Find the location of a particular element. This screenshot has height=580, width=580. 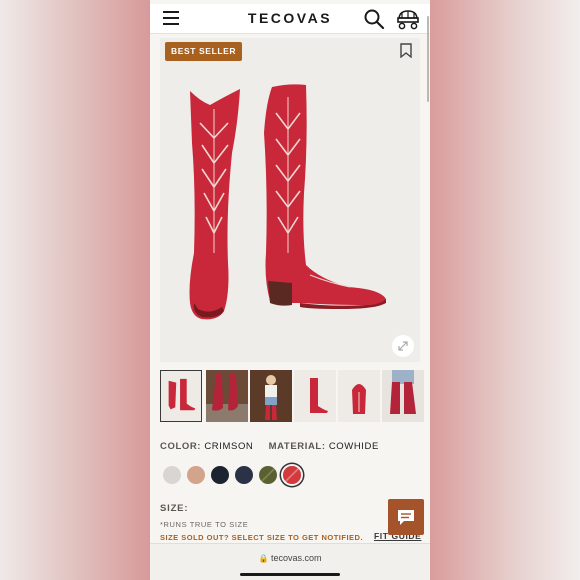

url-text: 🔒 tecovas.com is located at coordinates (290, 558).